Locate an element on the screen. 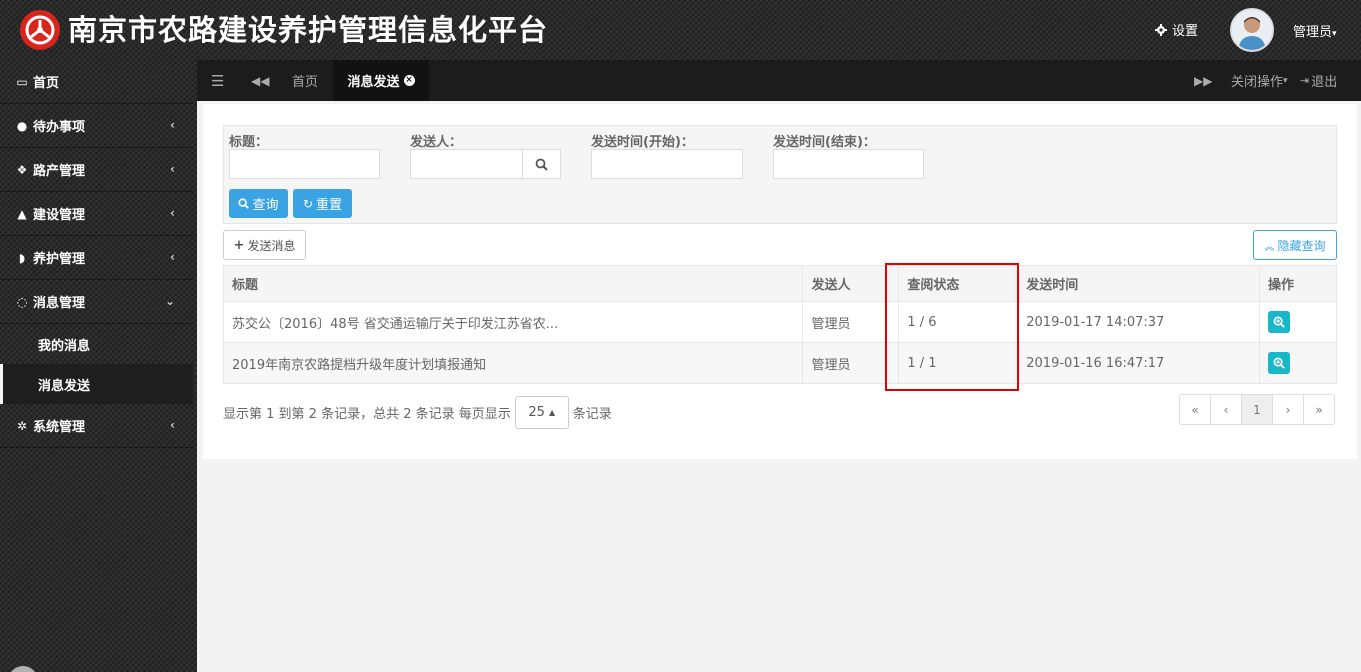 This screenshot has height=672, width=1361. hide-search-button: ︽ 隐藏查询 is located at coordinates (1295, 245).